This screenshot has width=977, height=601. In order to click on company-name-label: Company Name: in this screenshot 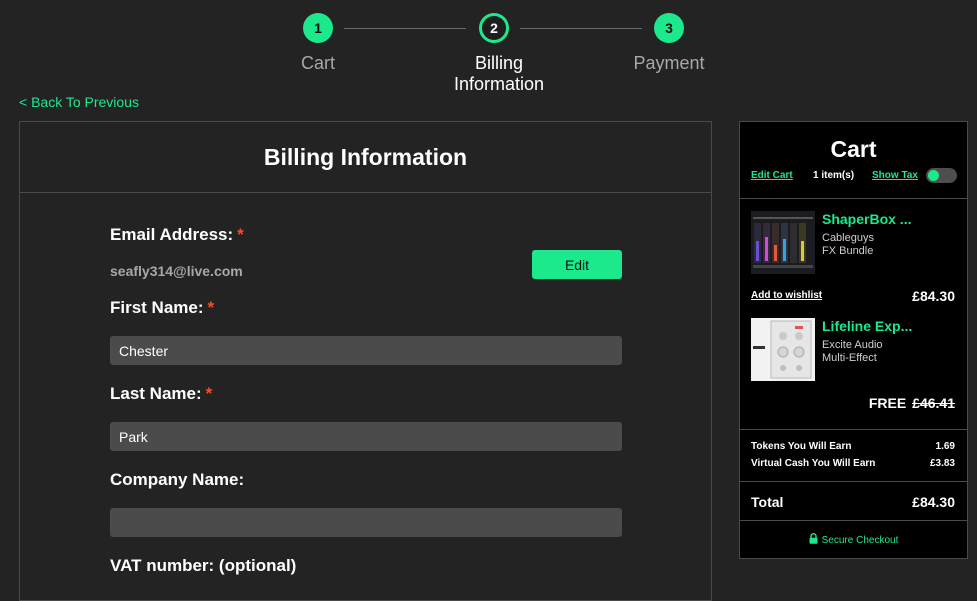, I will do `click(177, 479)`.